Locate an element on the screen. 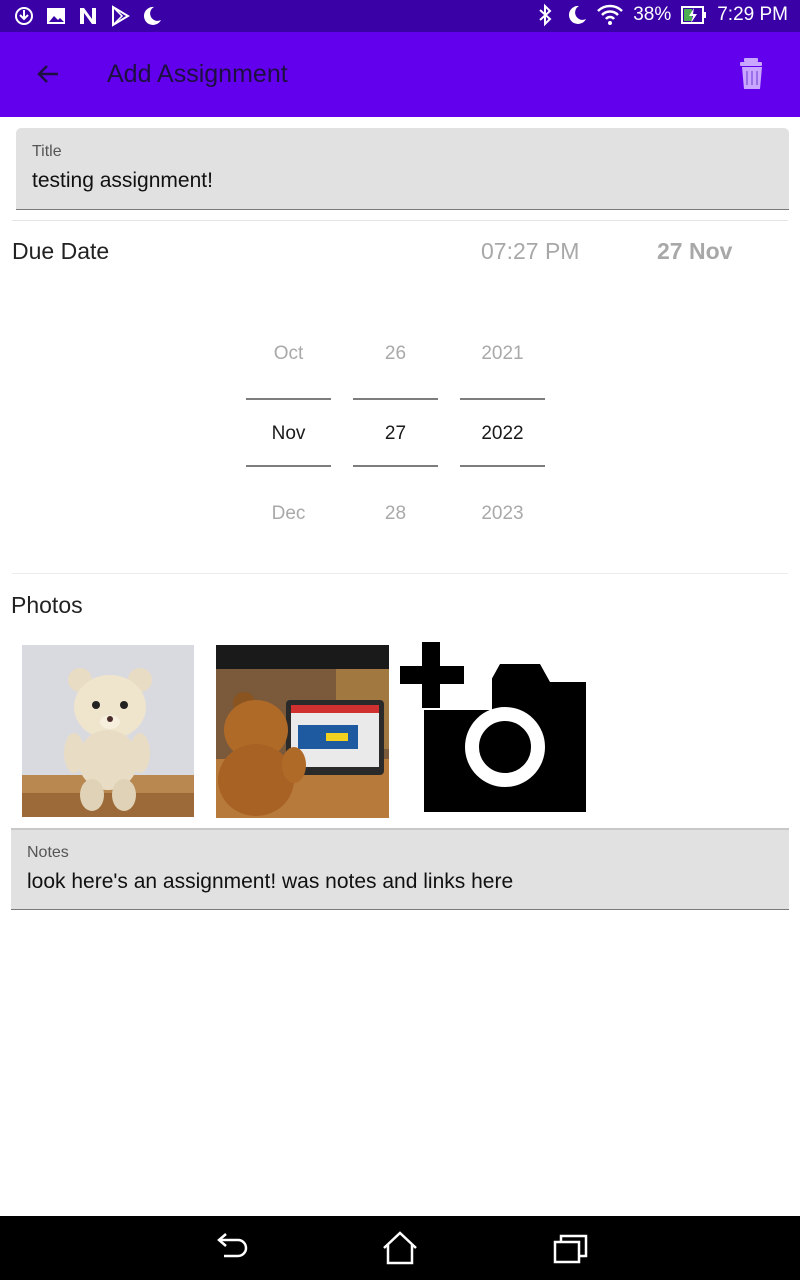 This screenshot has width=800, height=1280. home-nav-button is located at coordinates (400, 1248).